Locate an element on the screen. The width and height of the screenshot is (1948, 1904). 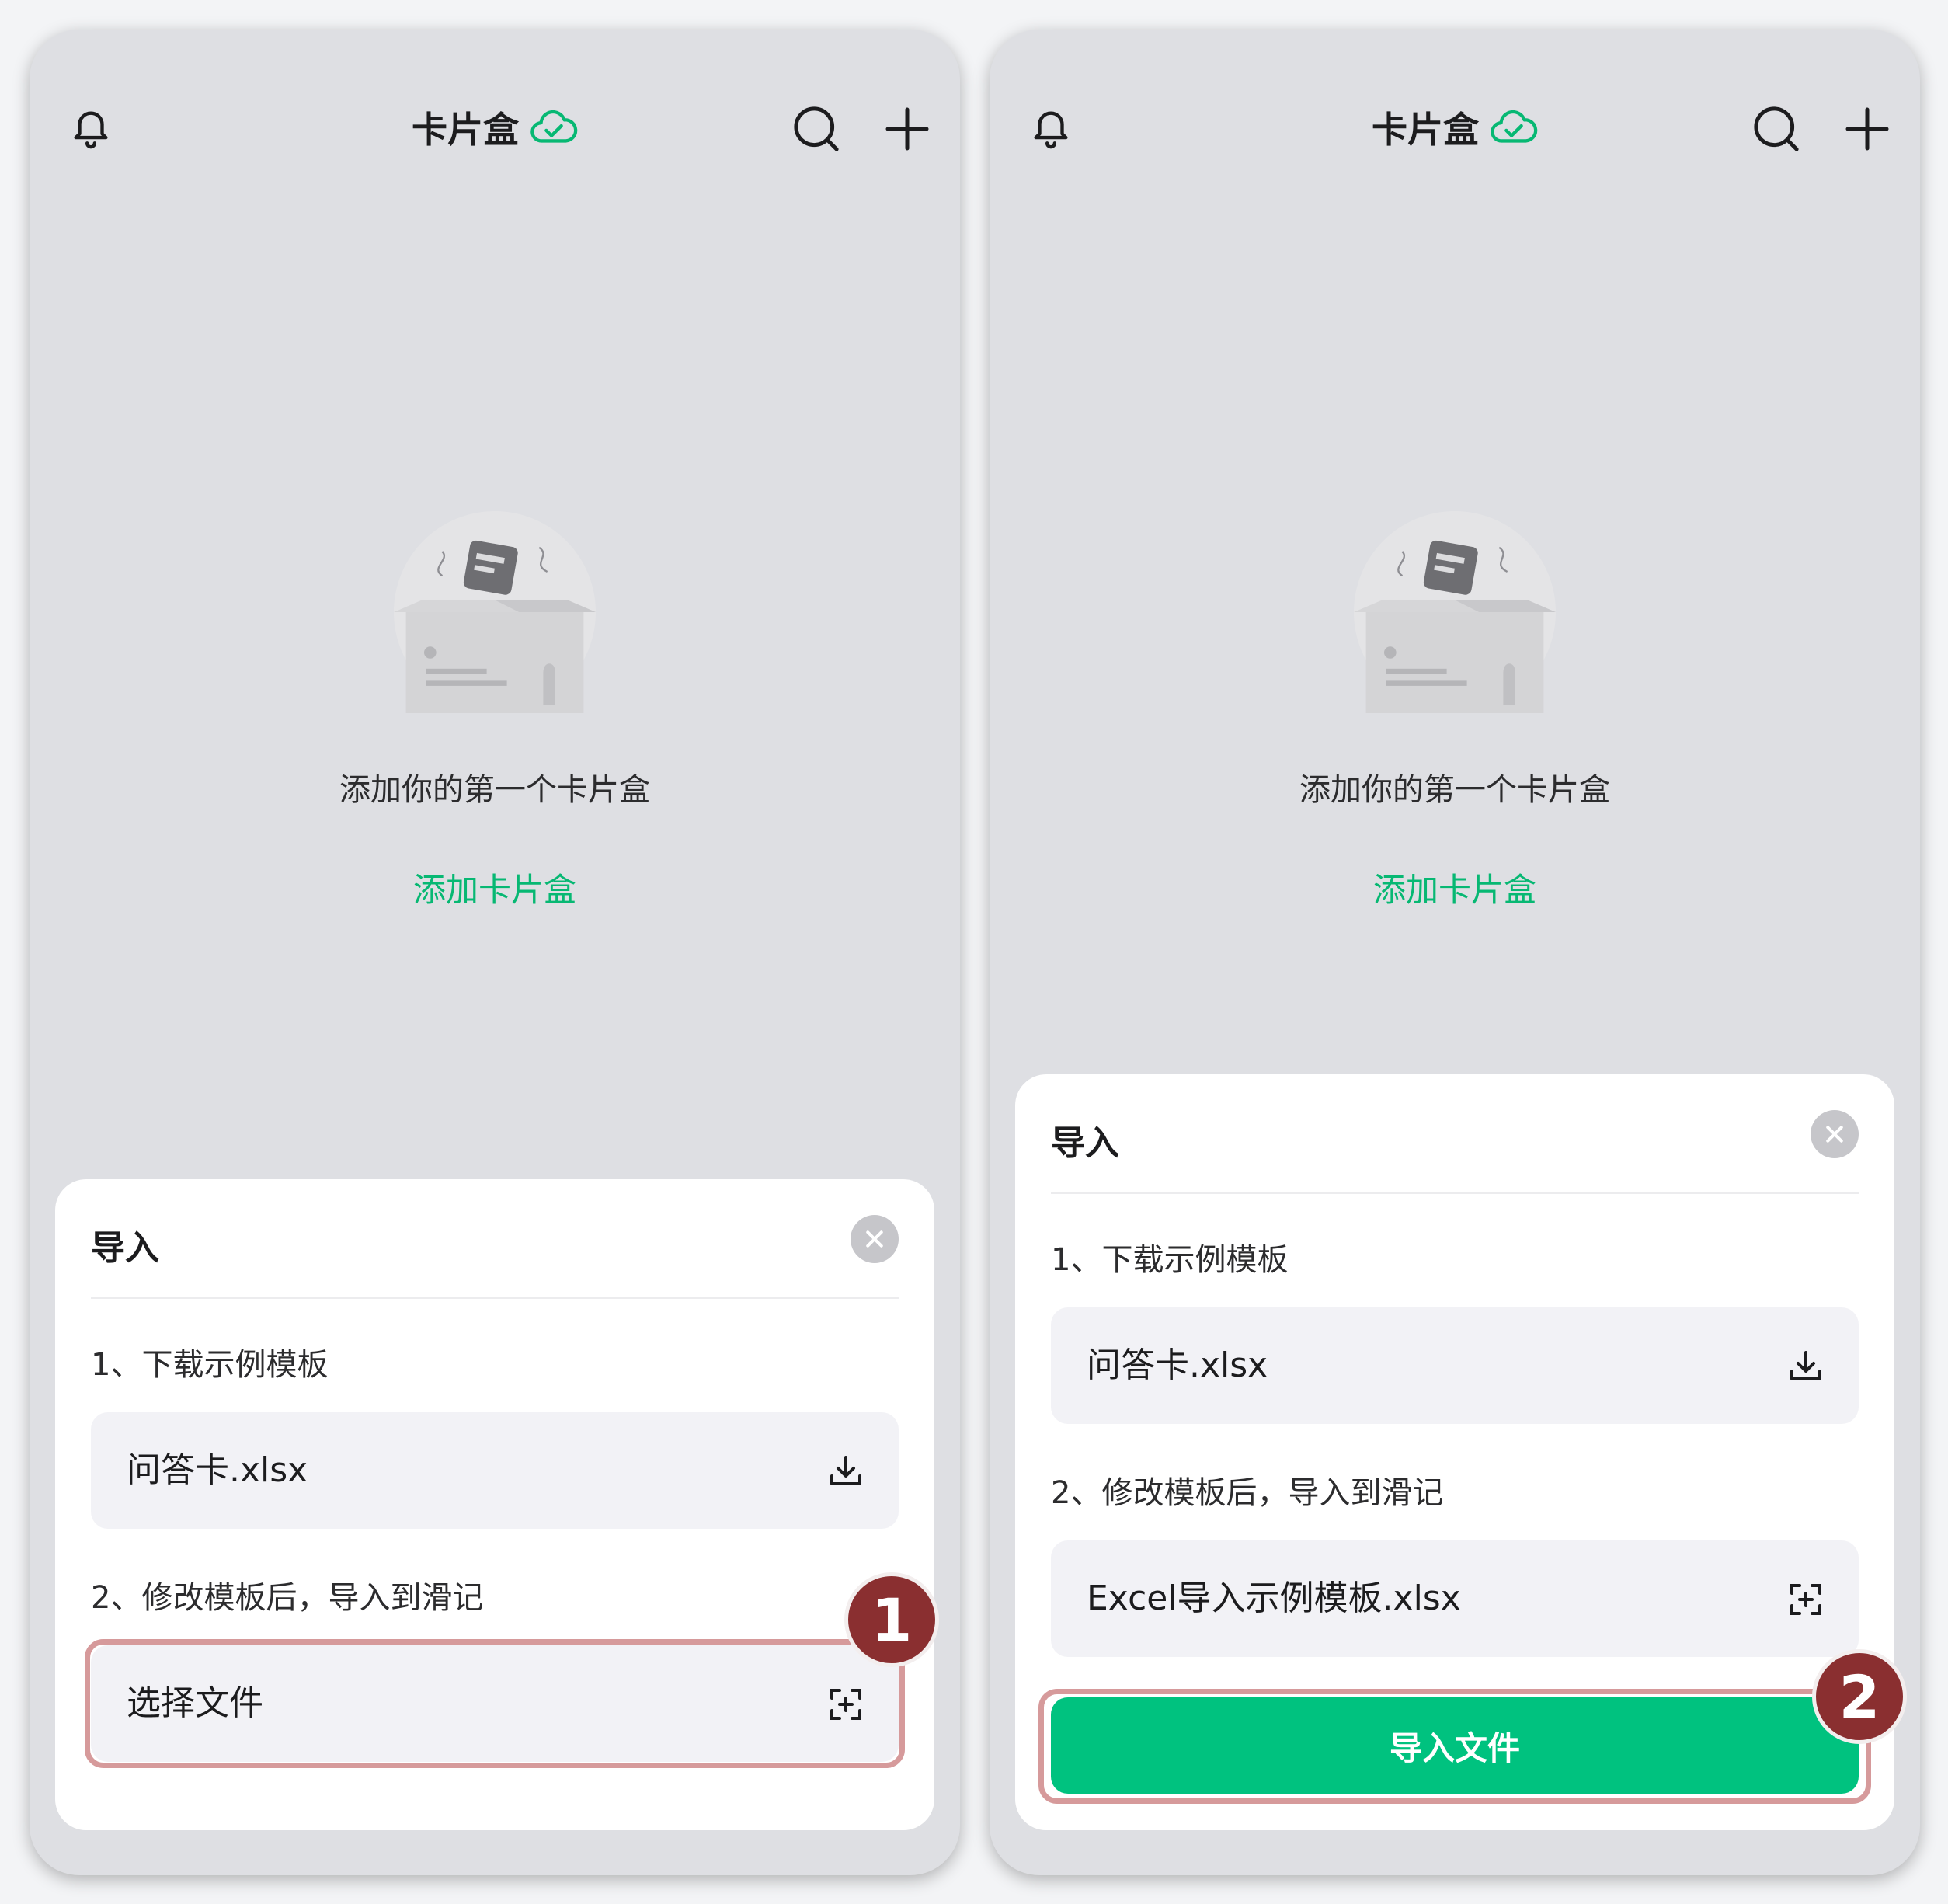
step-badge-2: 2 is located at coordinates (1860, 1696).